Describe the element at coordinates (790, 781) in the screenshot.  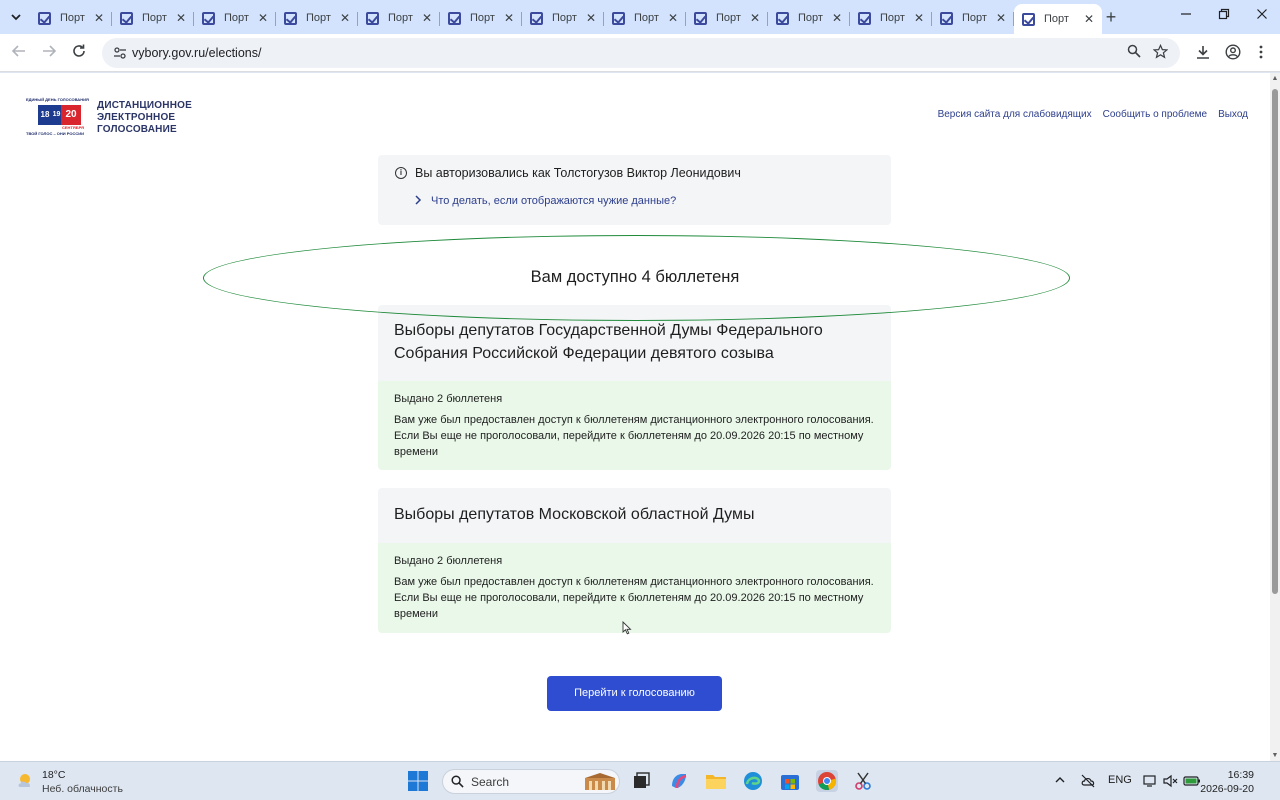
I see `store-app` at that location.